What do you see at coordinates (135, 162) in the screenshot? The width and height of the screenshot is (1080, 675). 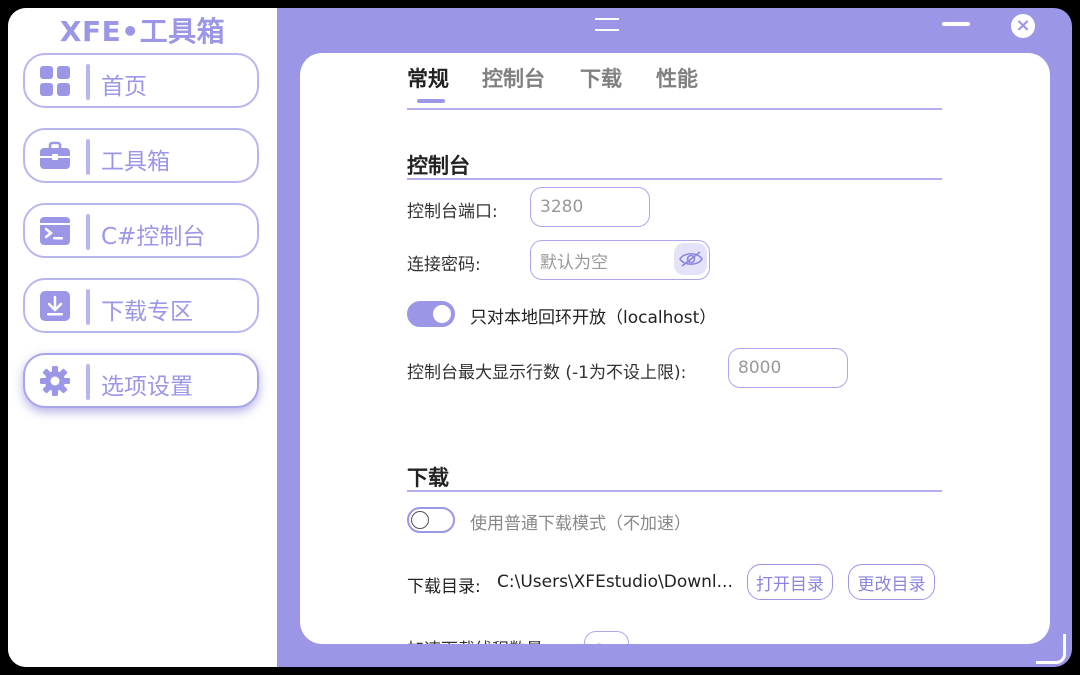 I see `sidebar-item-label: 工具箱` at bounding box center [135, 162].